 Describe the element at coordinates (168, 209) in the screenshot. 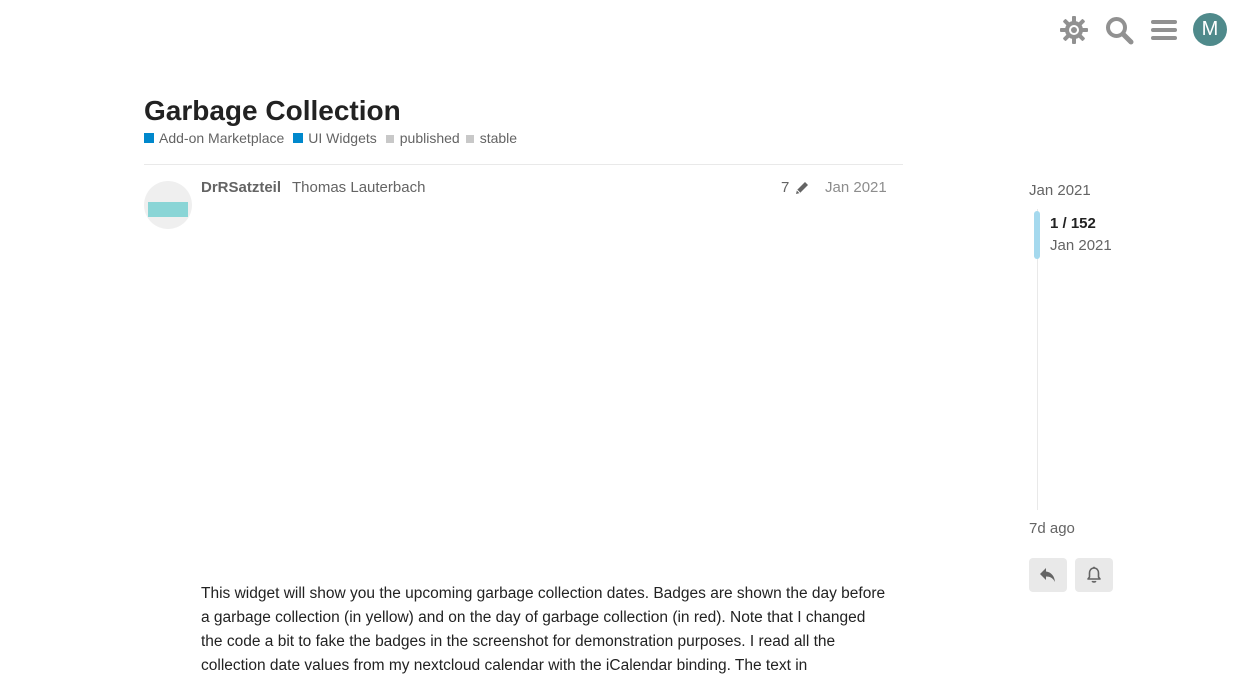

I see `avatar-placeholder-shape` at that location.